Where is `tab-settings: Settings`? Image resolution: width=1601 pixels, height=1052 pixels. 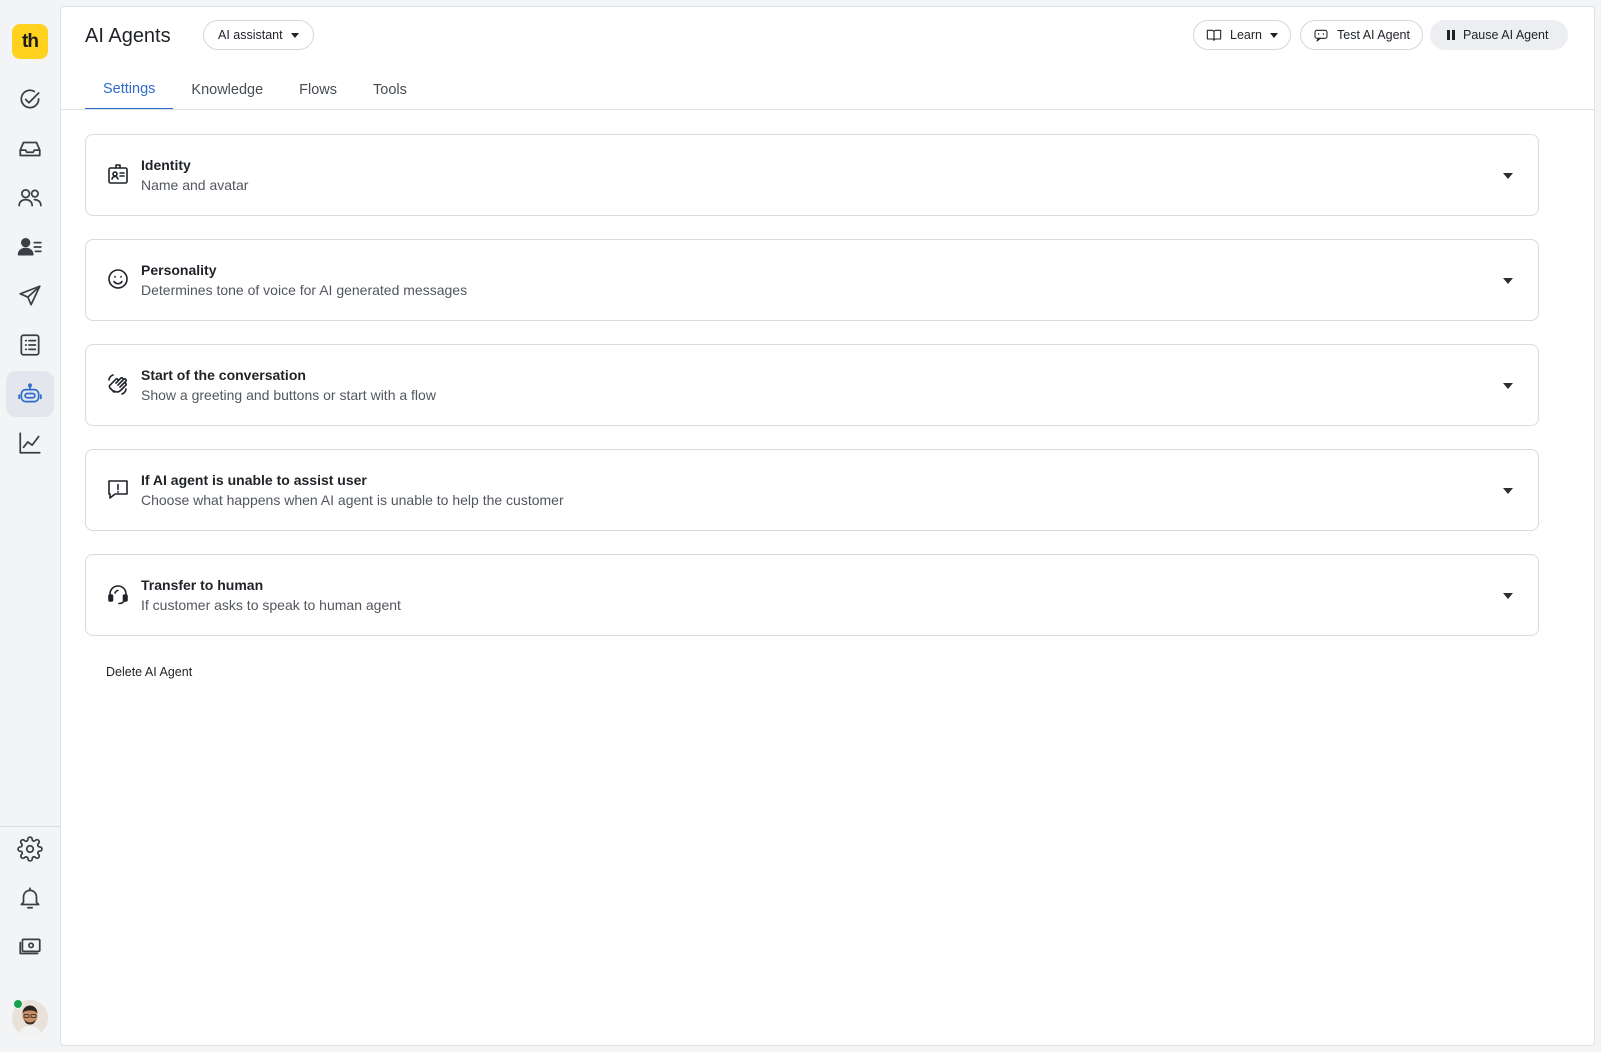
tab-settings: Settings is located at coordinates (129, 89).